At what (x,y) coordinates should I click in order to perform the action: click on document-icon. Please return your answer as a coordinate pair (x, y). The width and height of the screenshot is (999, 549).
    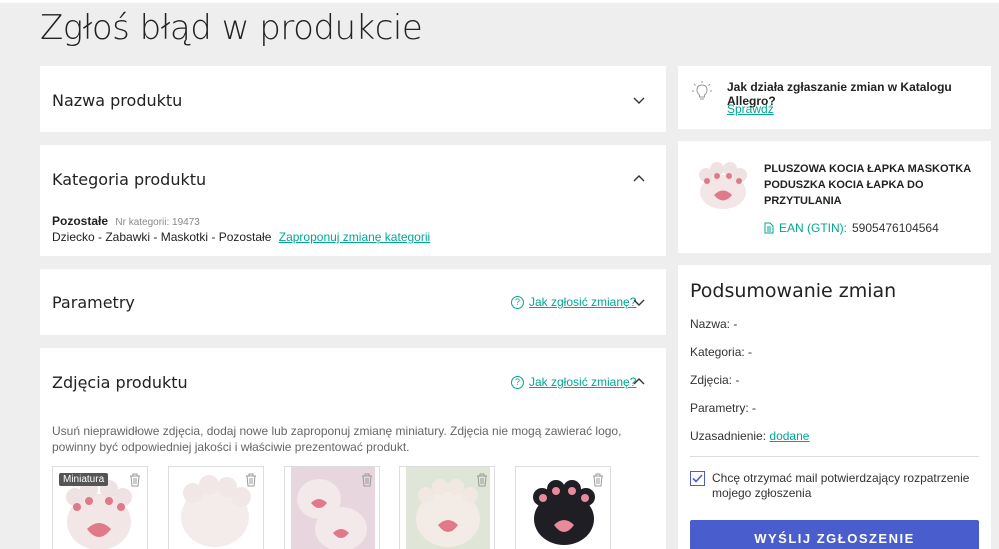
    Looking at the image, I should click on (769, 228).